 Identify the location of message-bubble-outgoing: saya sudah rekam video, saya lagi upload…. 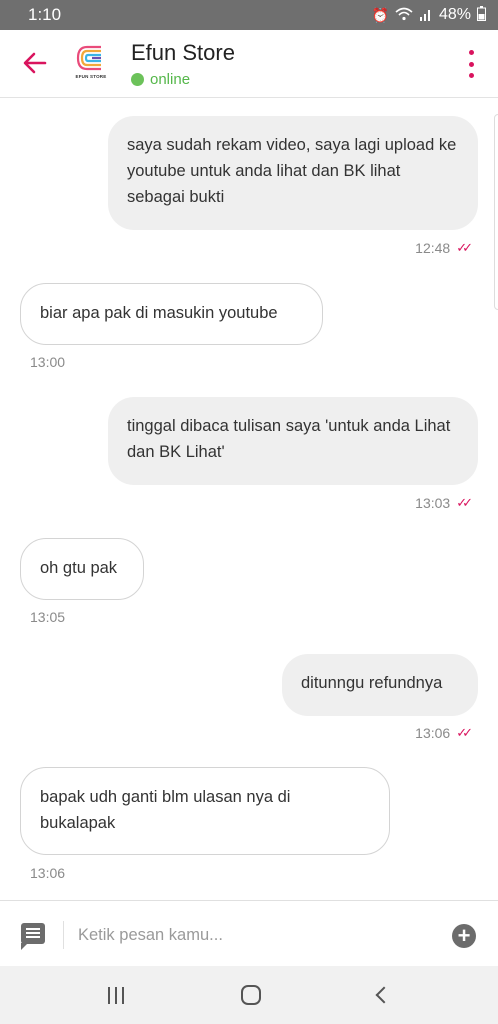
(293, 173).